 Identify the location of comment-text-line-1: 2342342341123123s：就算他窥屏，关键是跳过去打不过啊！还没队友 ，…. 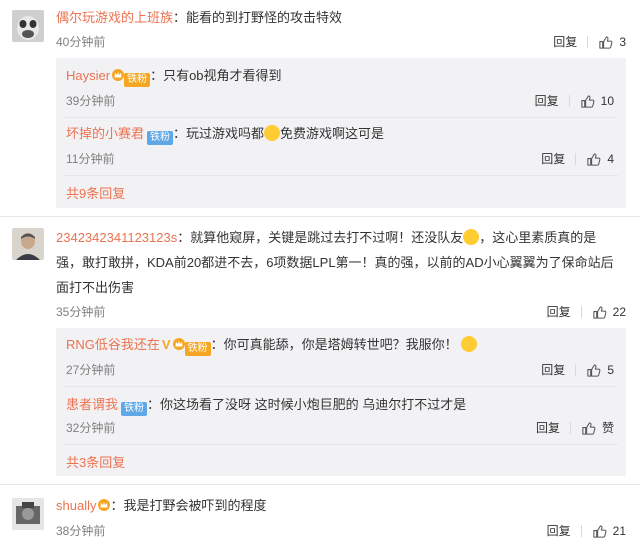
(326, 238).